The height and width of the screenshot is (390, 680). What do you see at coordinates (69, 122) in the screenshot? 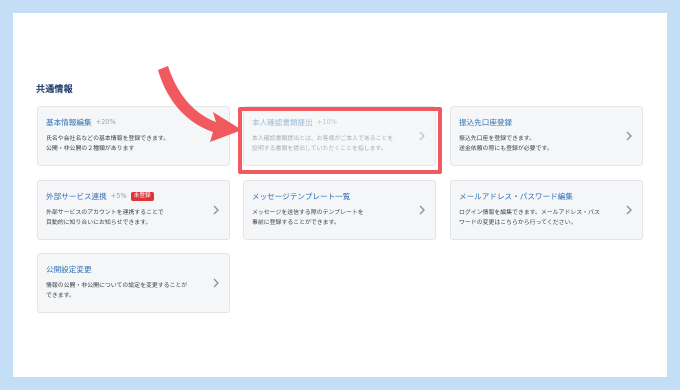
I see `card-title: 基本情報編集` at bounding box center [69, 122].